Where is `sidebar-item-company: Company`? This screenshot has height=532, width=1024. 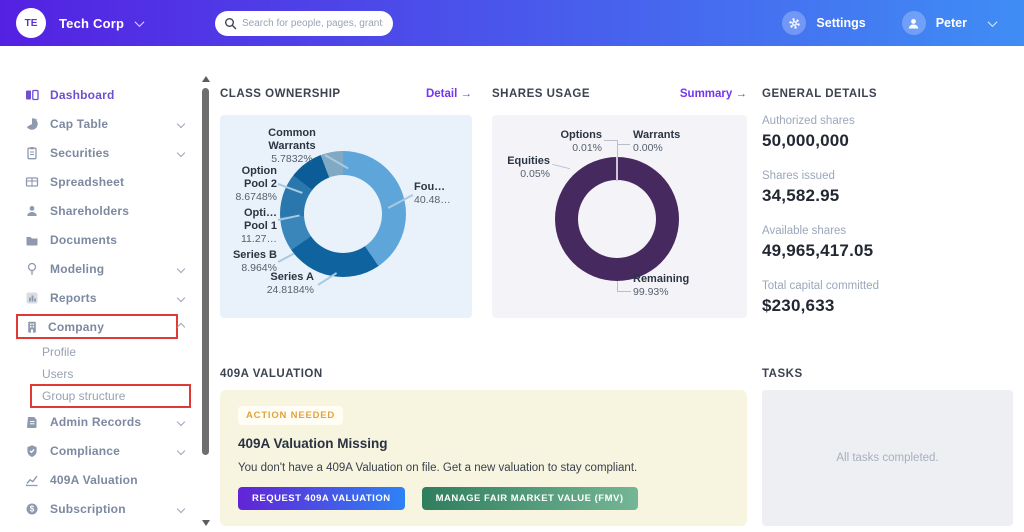
sidebar-item-company: Company is located at coordinates (100, 326).